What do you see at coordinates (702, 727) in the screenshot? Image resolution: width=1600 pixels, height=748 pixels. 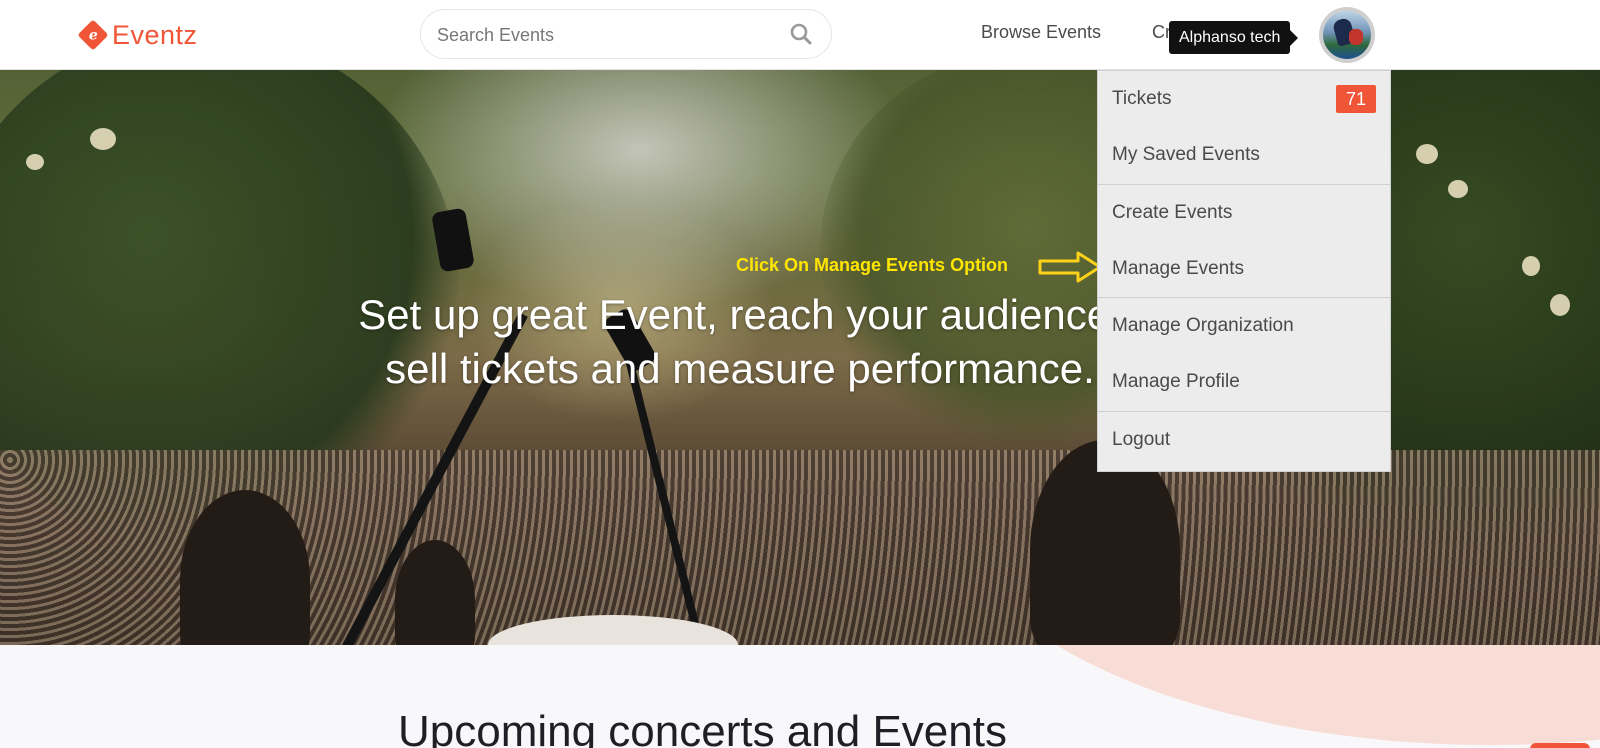 I see `section-heading: Upcoming concerts and Events` at bounding box center [702, 727].